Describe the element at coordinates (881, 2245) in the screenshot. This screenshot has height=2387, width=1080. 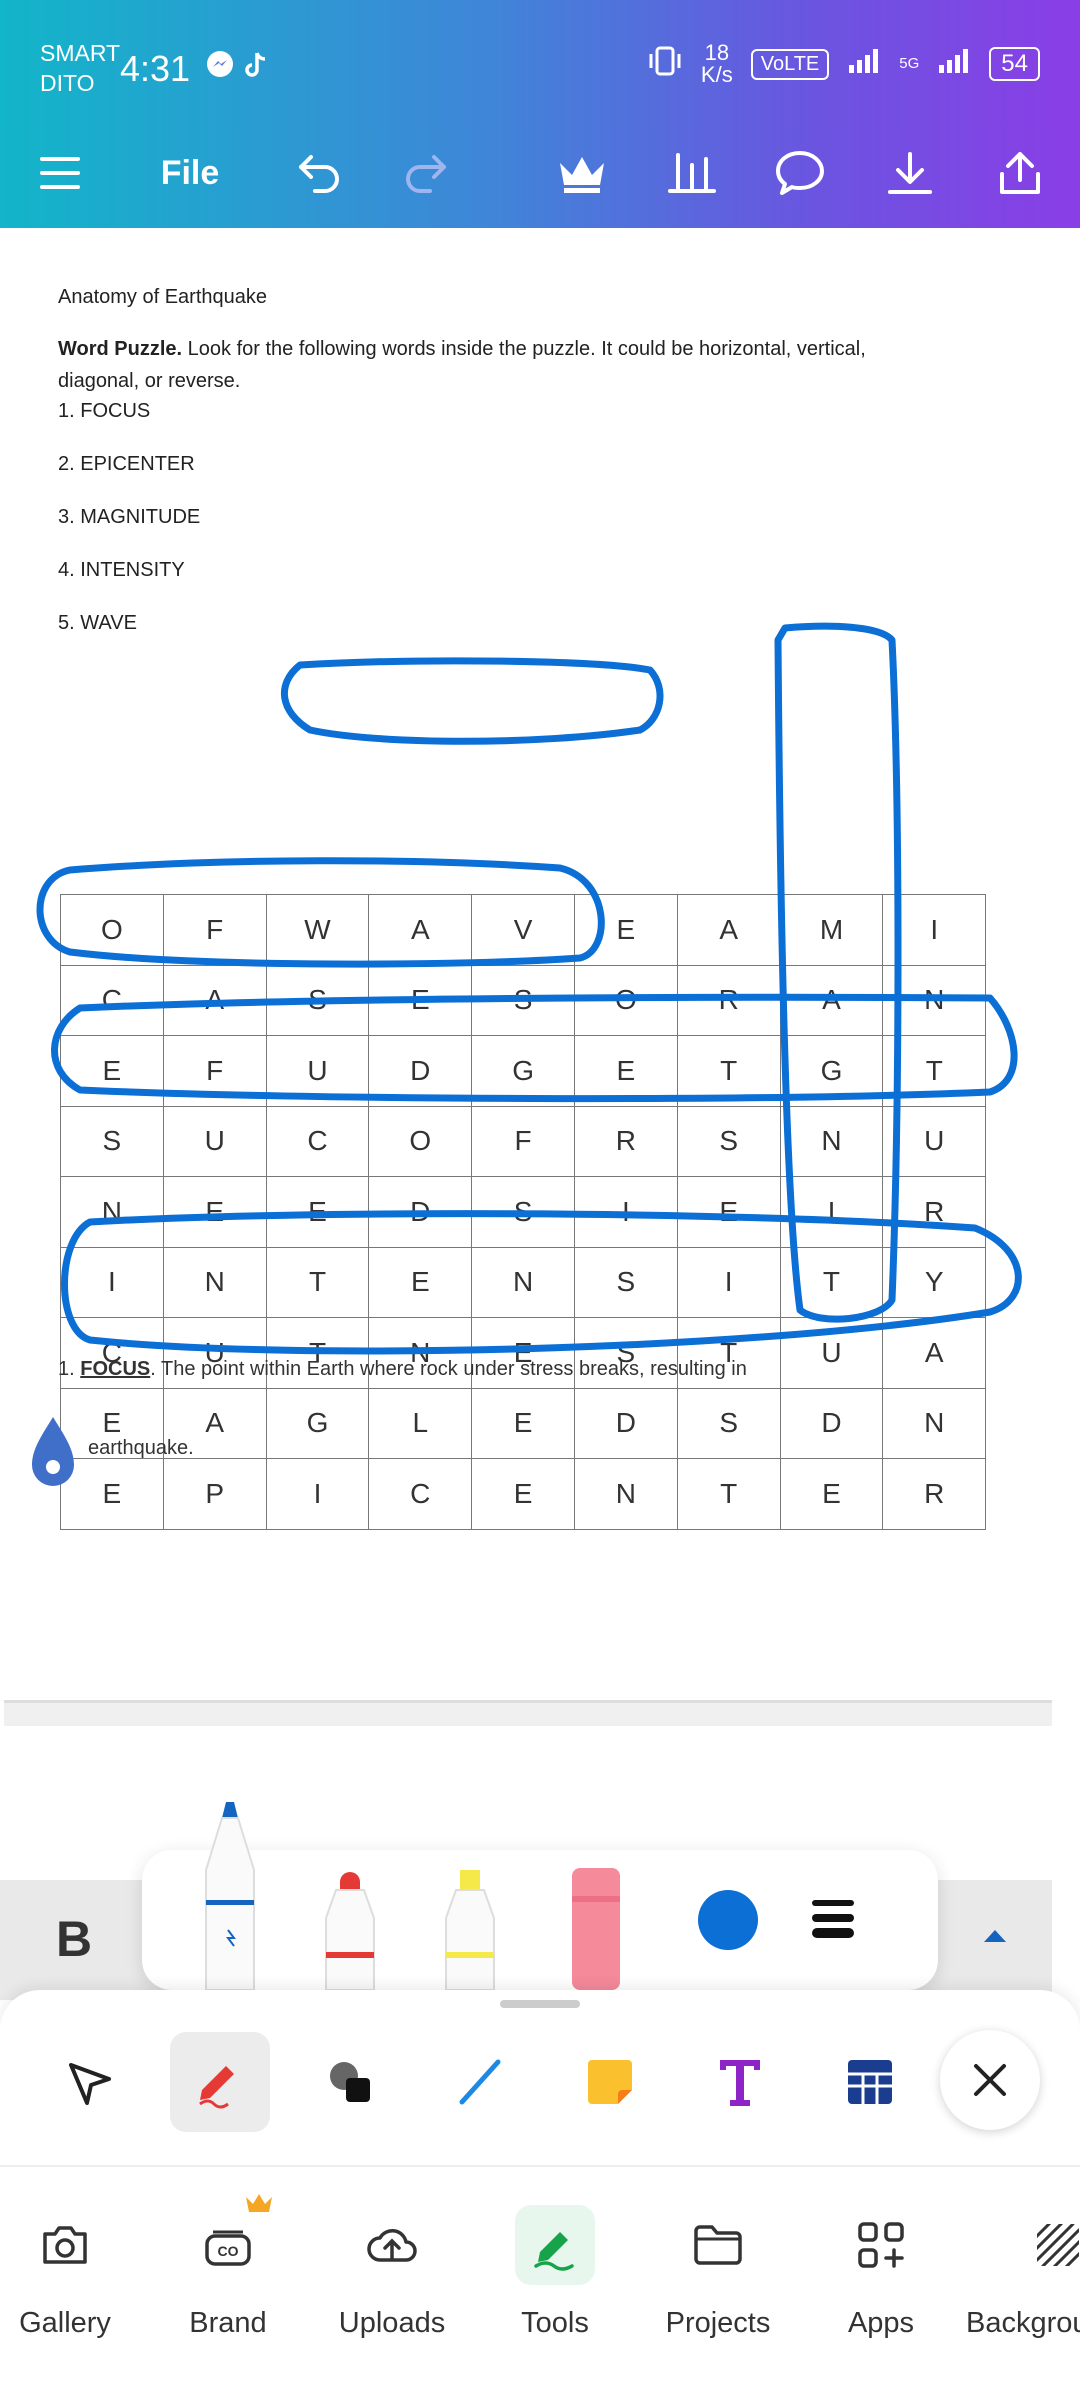
I see `apps-icon` at that location.